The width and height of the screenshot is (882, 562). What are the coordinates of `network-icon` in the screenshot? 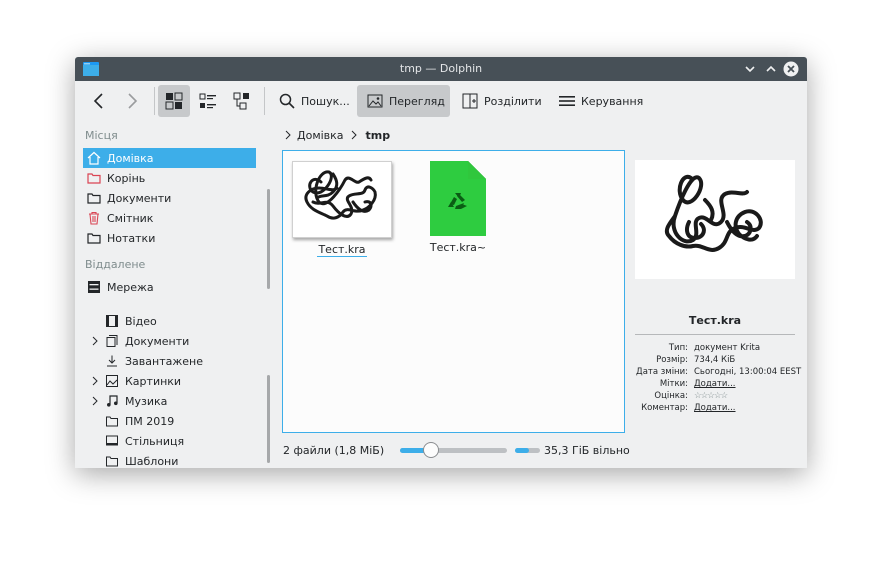 It's located at (94, 287).